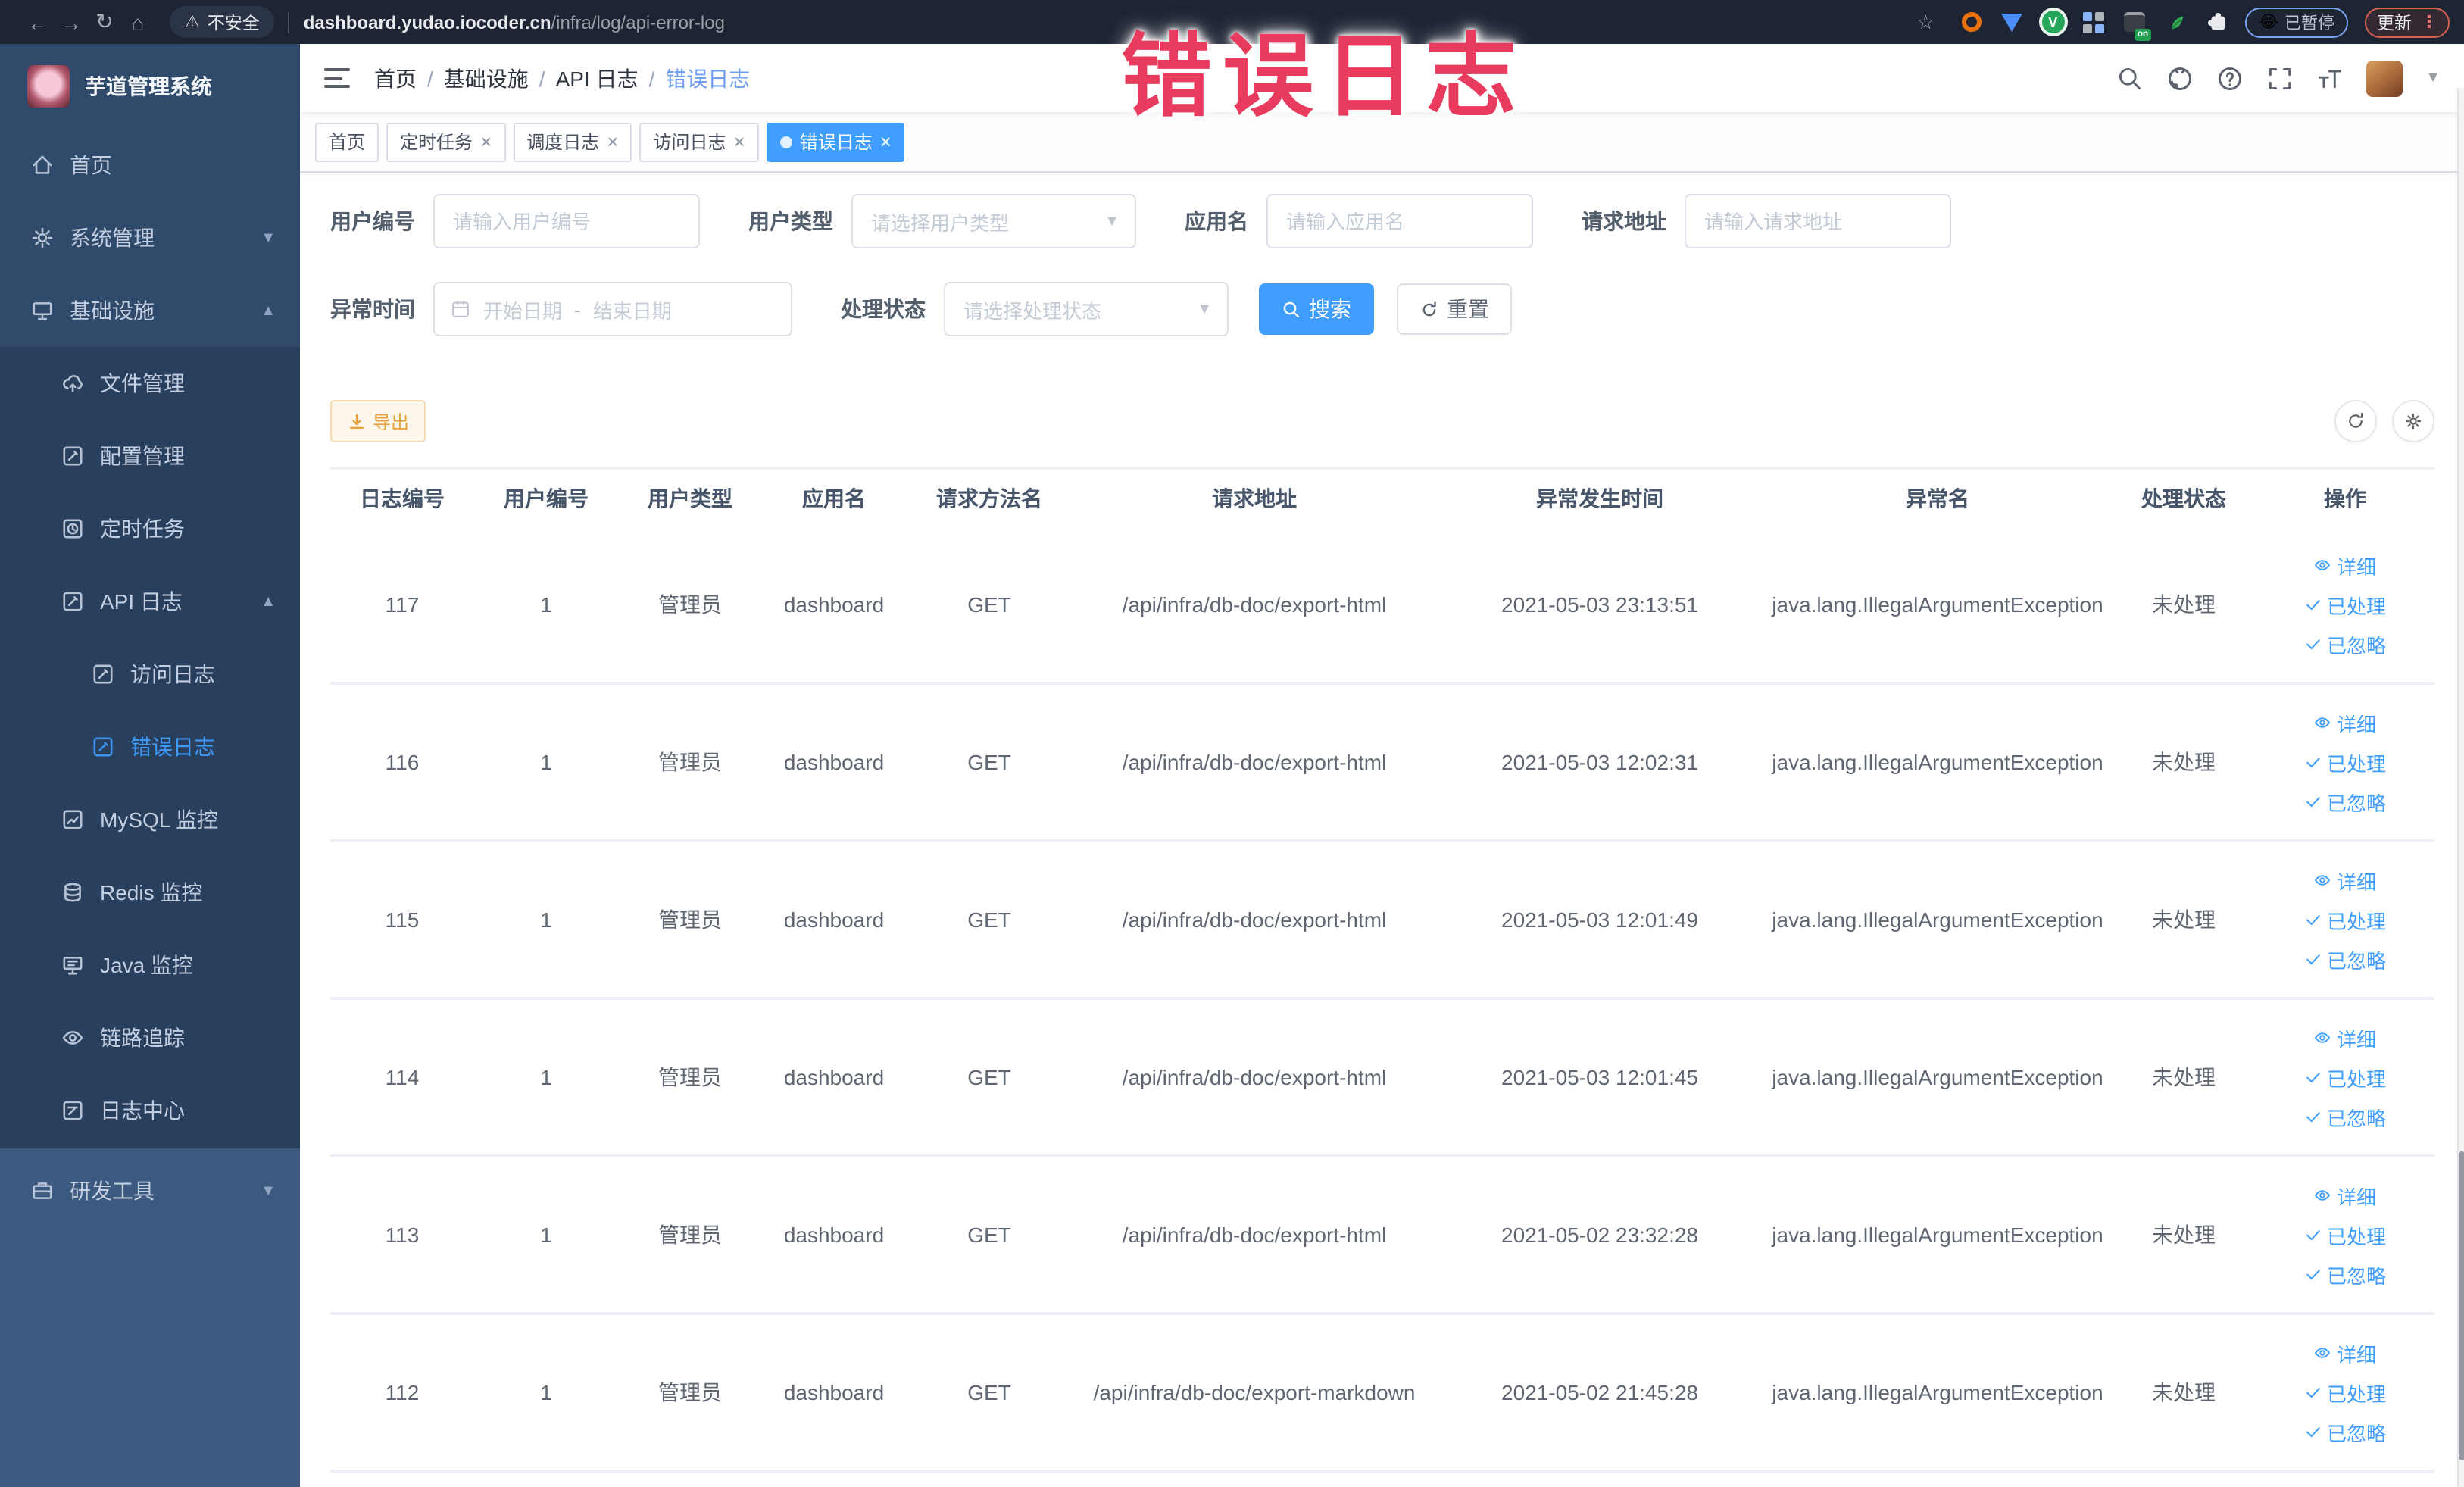  Describe the element at coordinates (150, 237) in the screenshot. I see `sidebar-item-system: 系统管理 ▼` at that location.